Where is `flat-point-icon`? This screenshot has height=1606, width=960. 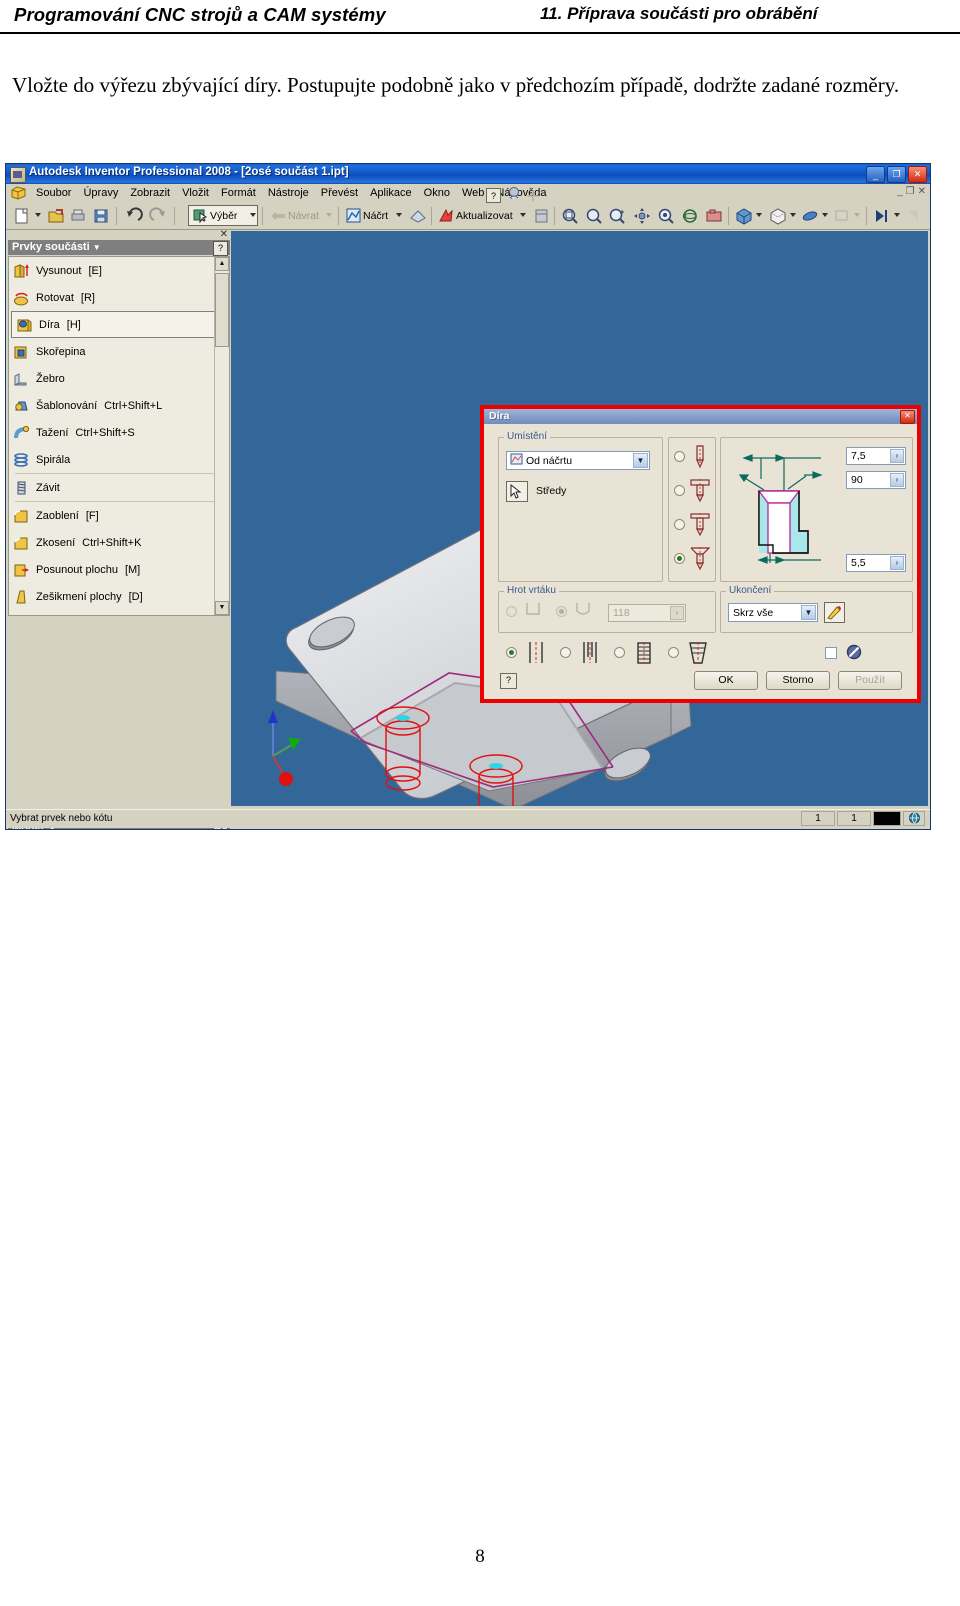
flat-point-icon is located at coordinates (533, 612).